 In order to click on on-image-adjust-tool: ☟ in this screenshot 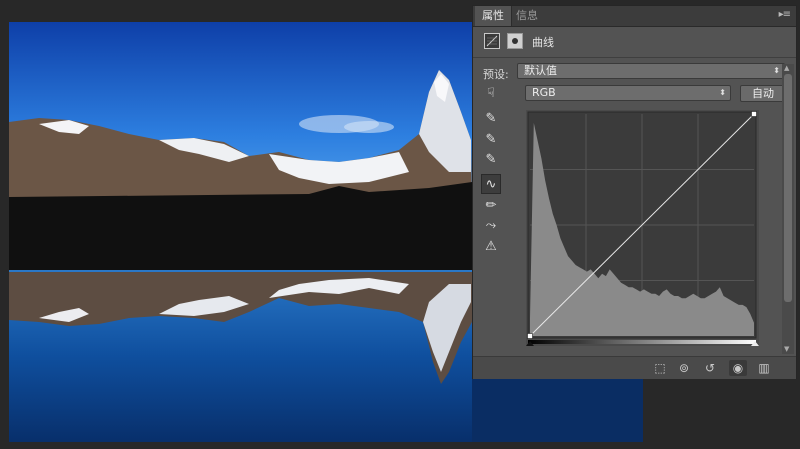, I will do `click(491, 94)`.